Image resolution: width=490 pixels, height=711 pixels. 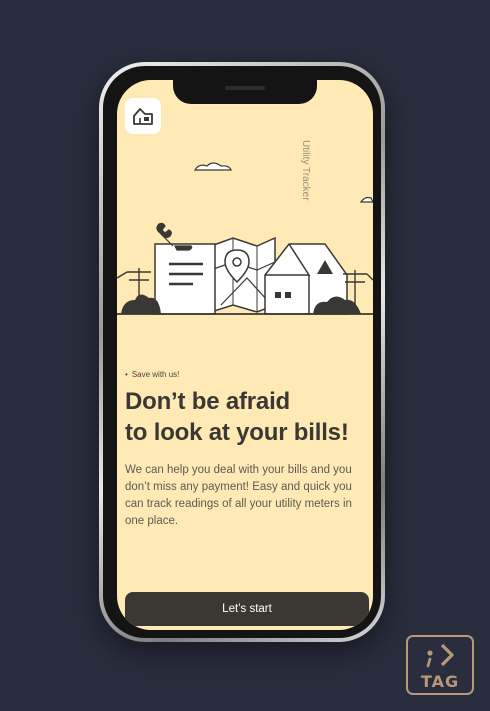 What do you see at coordinates (237, 432) in the screenshot?
I see `headline-line-2: to look at your bills!` at bounding box center [237, 432].